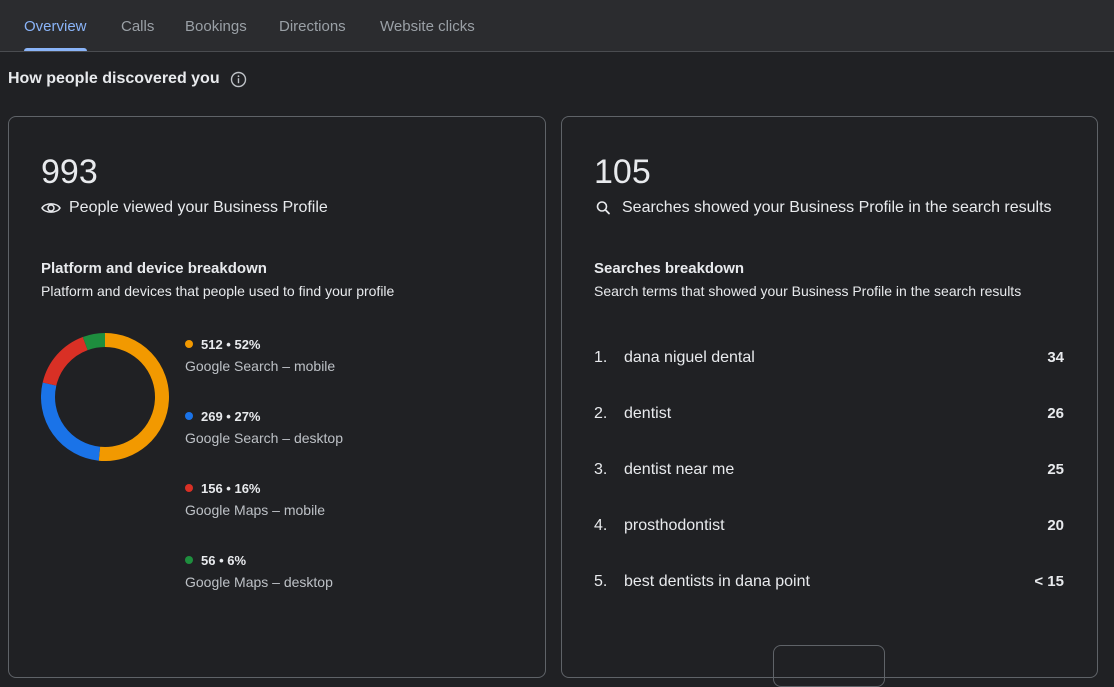  What do you see at coordinates (829, 377) in the screenshot?
I see `list-item: 1. dana niguel dental 34` at bounding box center [829, 377].